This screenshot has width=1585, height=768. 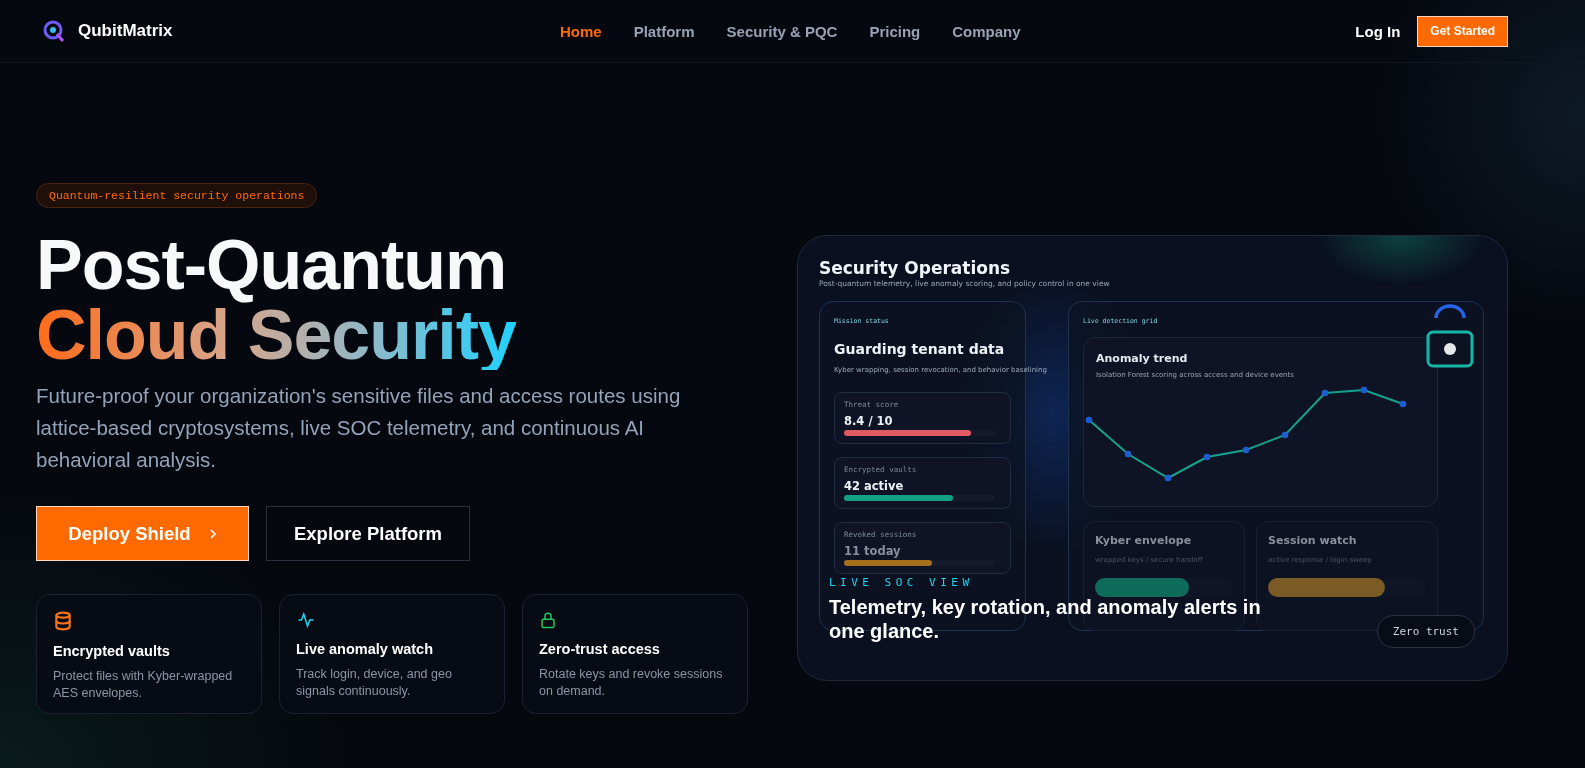 I want to click on nav-link: Company, so click(x=986, y=31).